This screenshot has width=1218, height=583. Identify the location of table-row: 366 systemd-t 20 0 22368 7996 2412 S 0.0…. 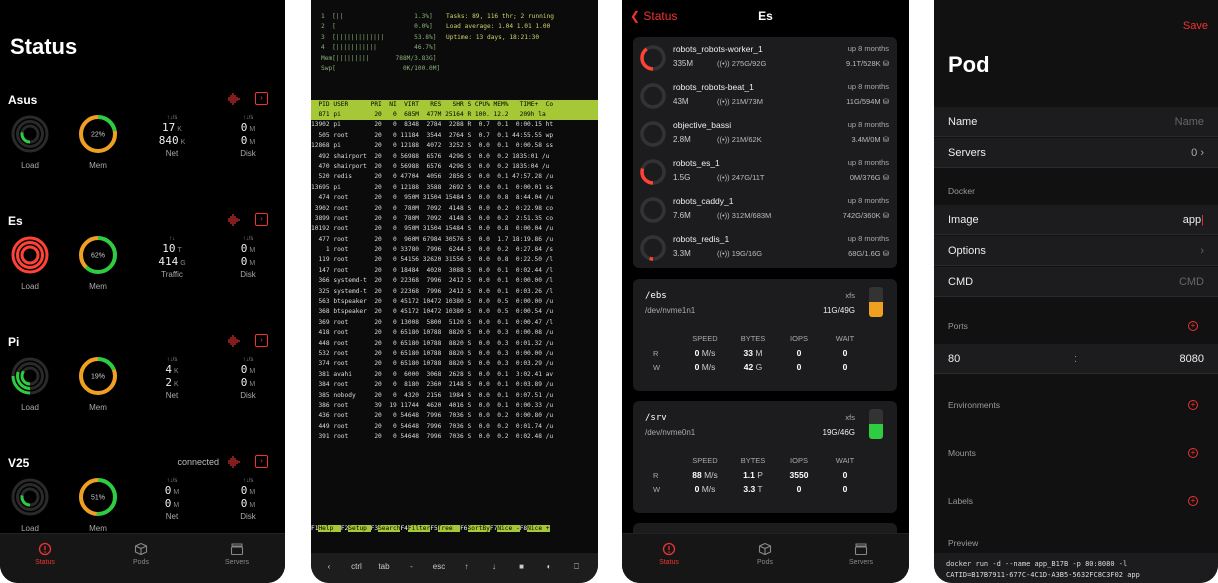
(454, 281).